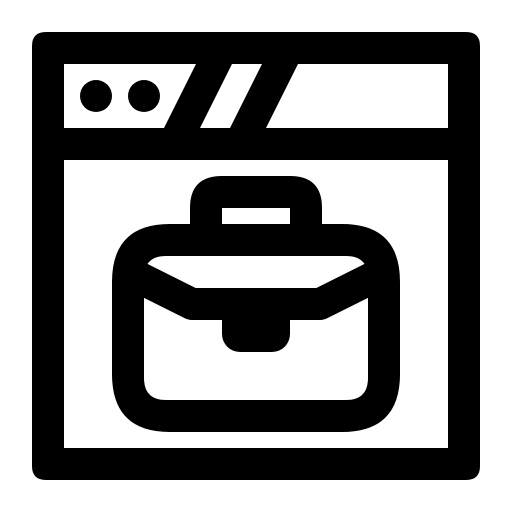  Describe the element at coordinates (256, 320) in the screenshot. I see `briefcase-clasp-icon` at that location.